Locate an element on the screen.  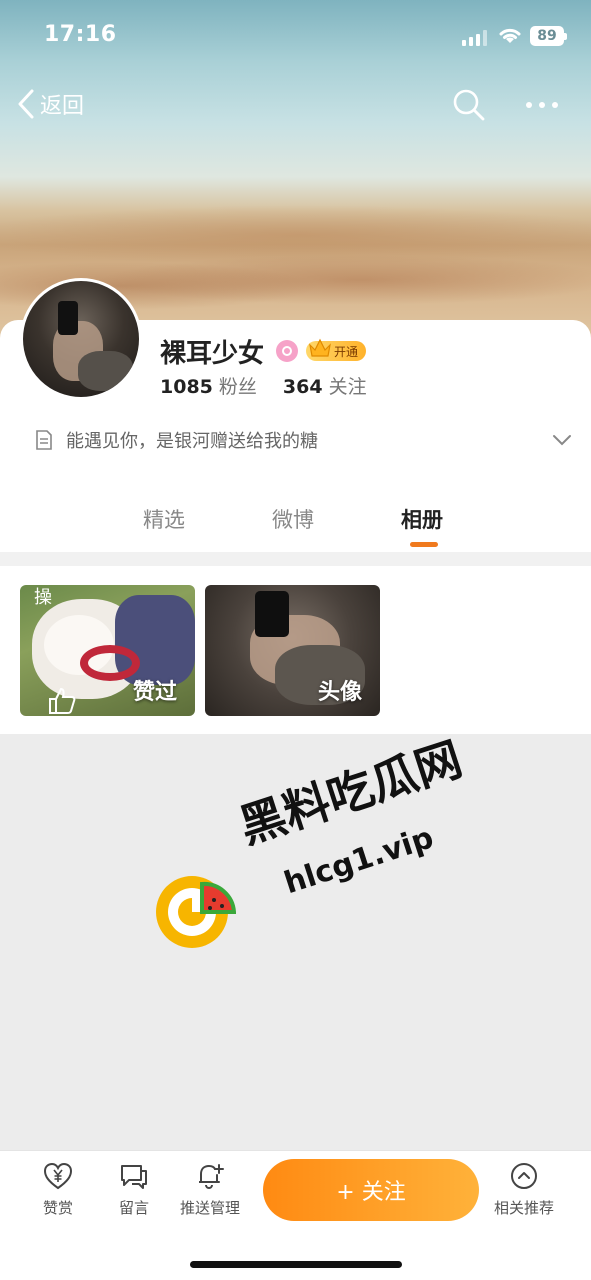
chat-bubble-icon is located at coordinates (134, 1177).